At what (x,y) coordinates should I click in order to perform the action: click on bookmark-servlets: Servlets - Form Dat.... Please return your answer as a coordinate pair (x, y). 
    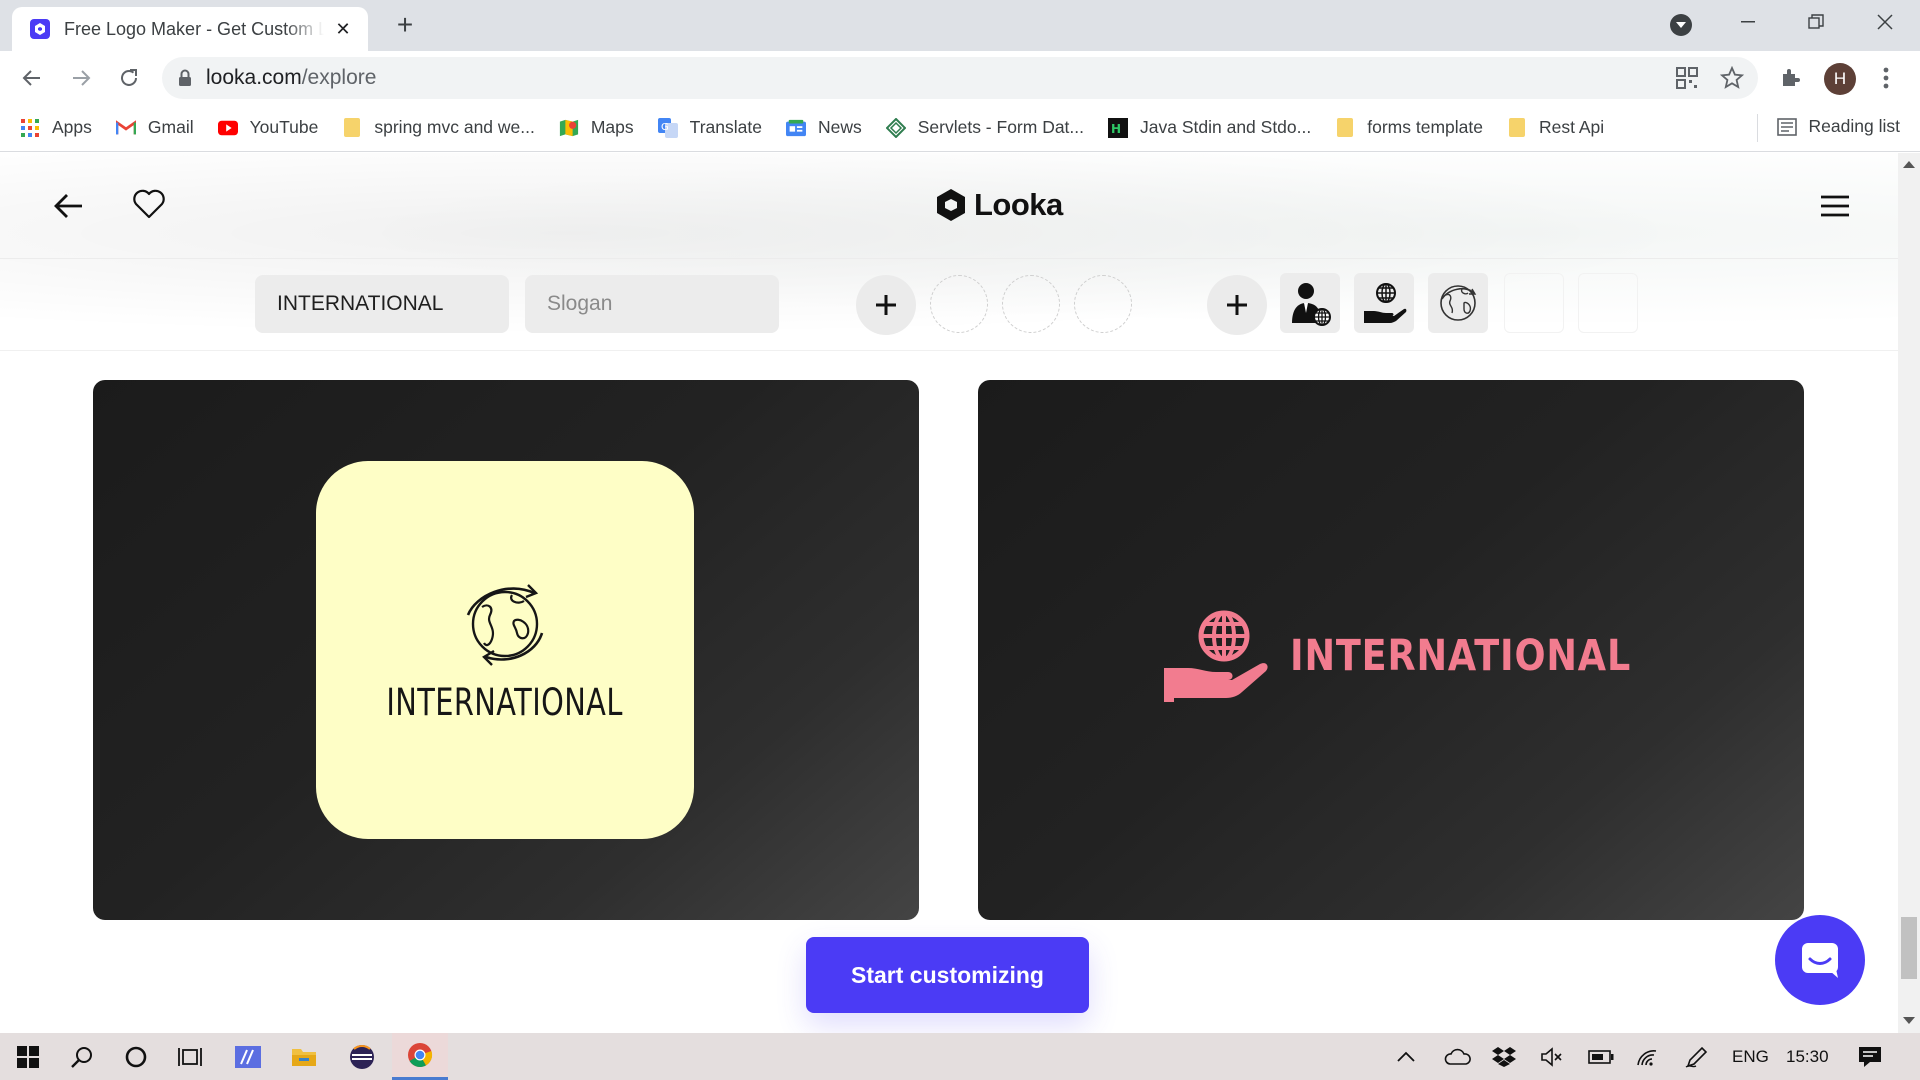
    Looking at the image, I should click on (984, 127).